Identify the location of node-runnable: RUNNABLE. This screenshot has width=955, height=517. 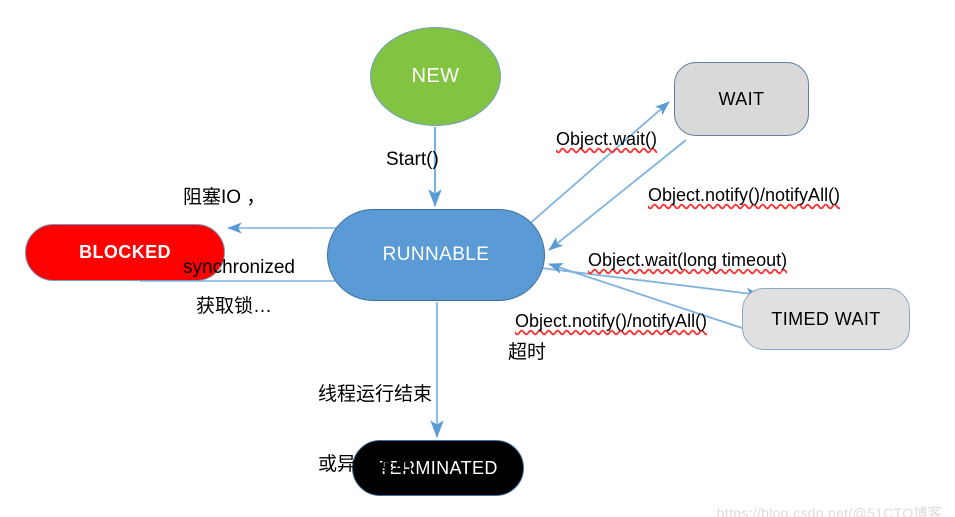
(436, 255).